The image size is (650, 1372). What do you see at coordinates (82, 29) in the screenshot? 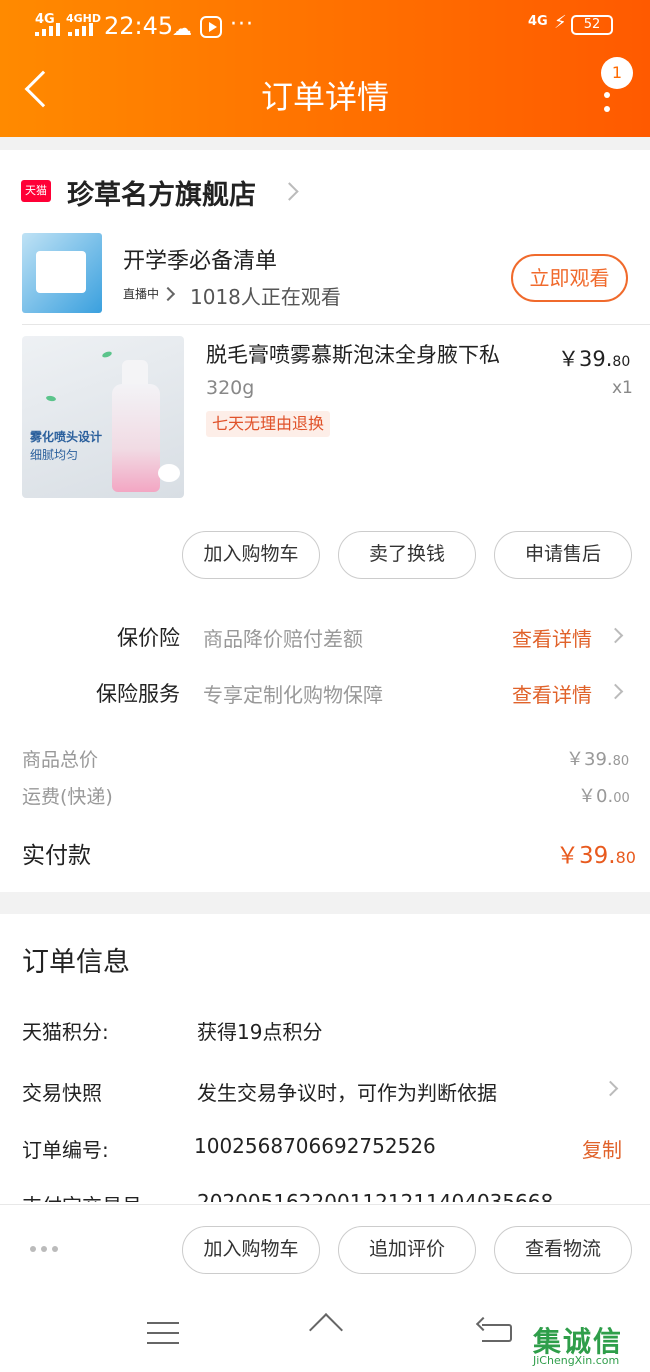
I see `signal-bars-2-icon` at bounding box center [82, 29].